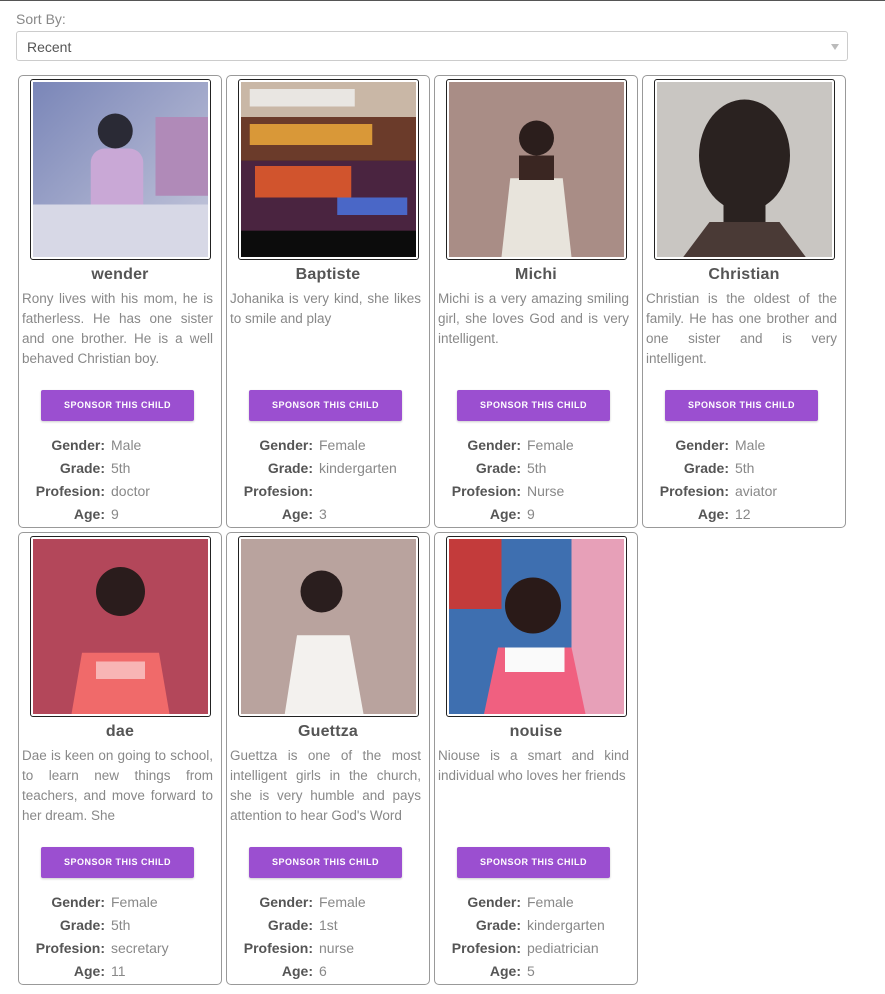 Image resolution: width=885 pixels, height=994 pixels. Describe the element at coordinates (49, 47) in the screenshot. I see `sort-selected-value: Recent` at that location.